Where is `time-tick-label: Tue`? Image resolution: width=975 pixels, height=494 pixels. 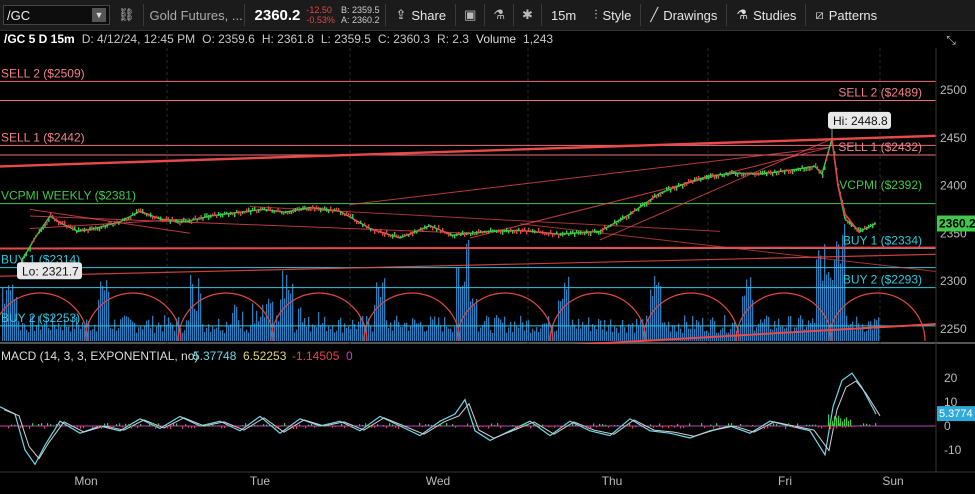 time-tick-label: Tue is located at coordinates (260, 481).